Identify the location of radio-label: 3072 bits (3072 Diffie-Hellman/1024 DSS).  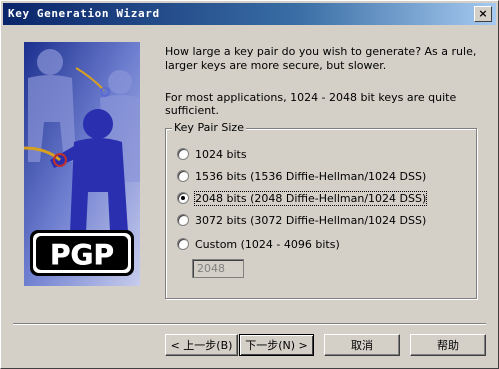
(311, 220).